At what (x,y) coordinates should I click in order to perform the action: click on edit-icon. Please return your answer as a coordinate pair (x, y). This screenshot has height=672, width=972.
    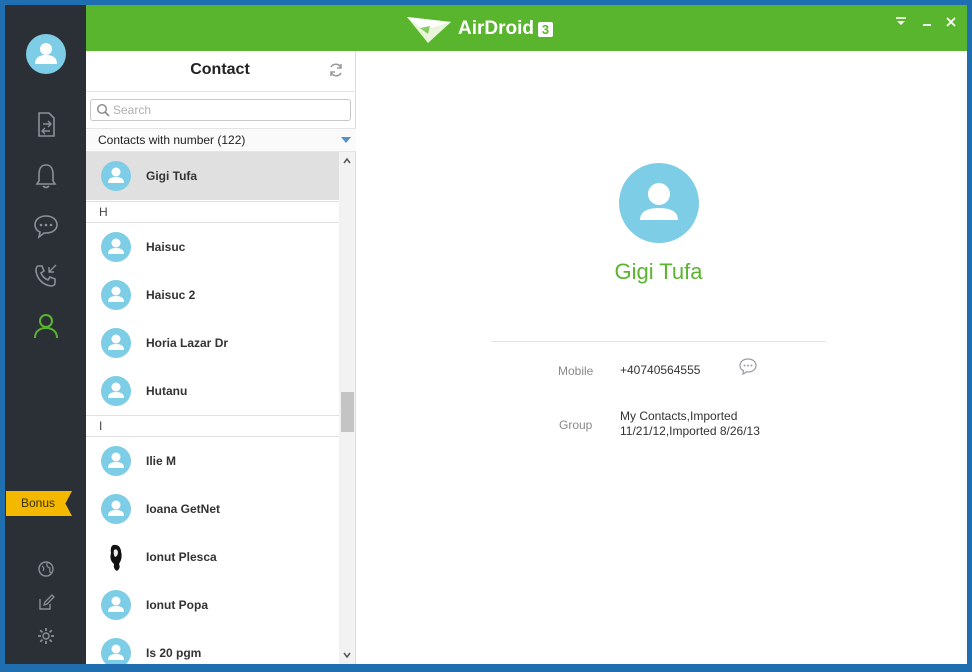
    Looking at the image, I should click on (46, 603).